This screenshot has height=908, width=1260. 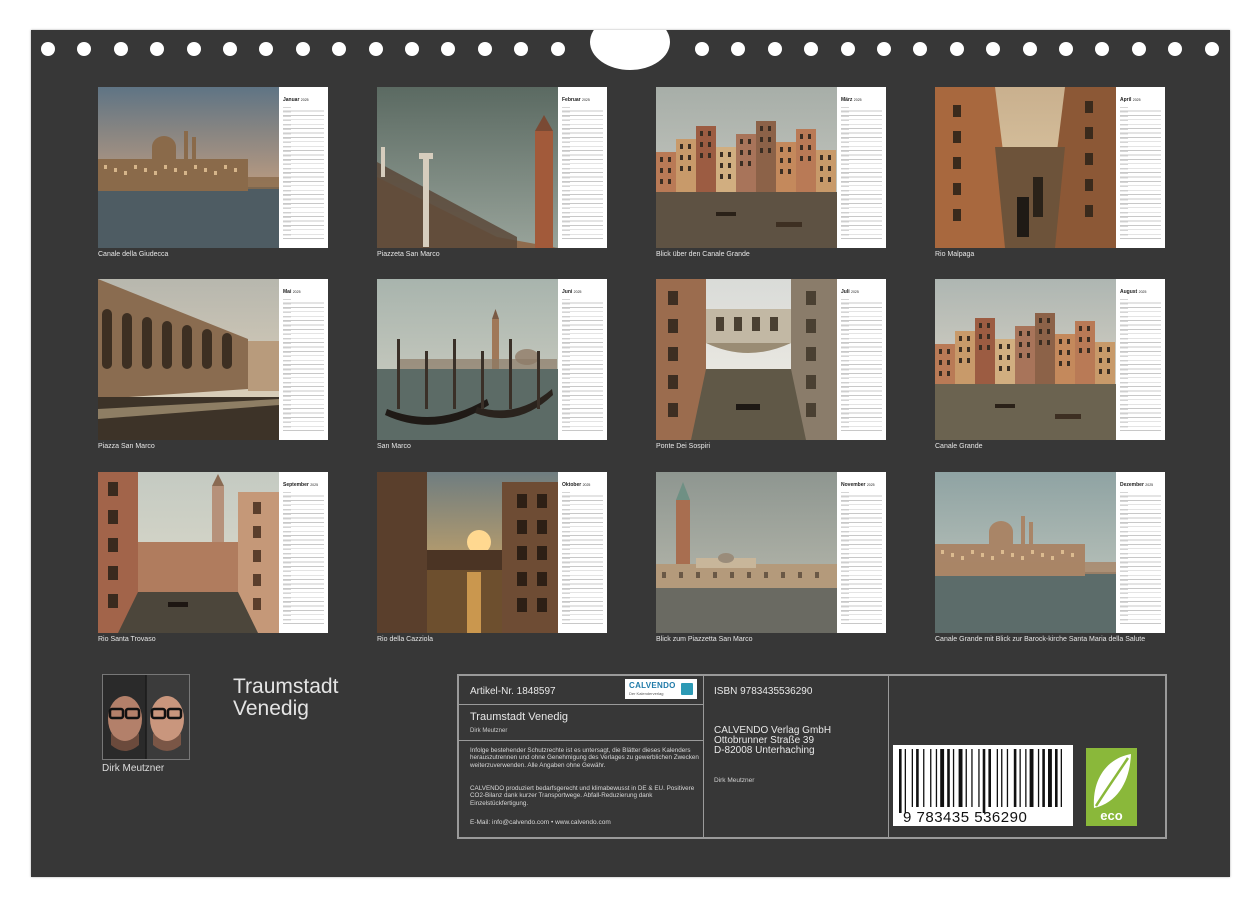 I want to click on publisher-city: D-82008 Unterhaching, so click(x=764, y=750).